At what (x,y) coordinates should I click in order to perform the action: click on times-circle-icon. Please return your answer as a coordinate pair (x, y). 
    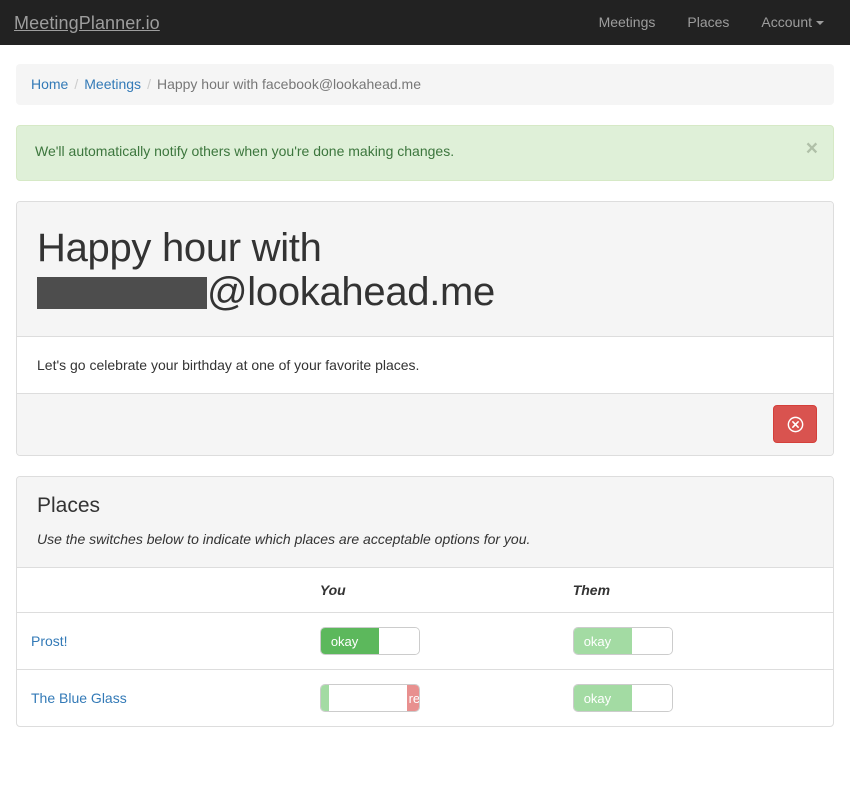
    Looking at the image, I should click on (795, 424).